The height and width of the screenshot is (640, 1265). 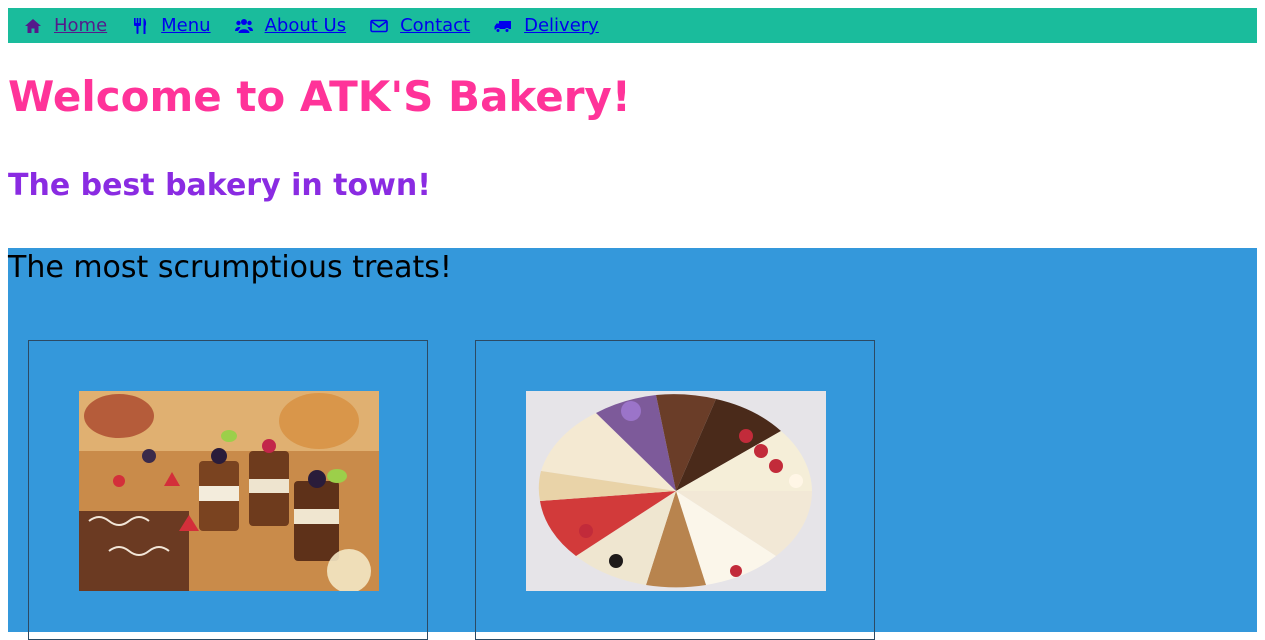 What do you see at coordinates (632, 25) in the screenshot?
I see `top-navbar: Home Menu About Us Contact Delivery` at bounding box center [632, 25].